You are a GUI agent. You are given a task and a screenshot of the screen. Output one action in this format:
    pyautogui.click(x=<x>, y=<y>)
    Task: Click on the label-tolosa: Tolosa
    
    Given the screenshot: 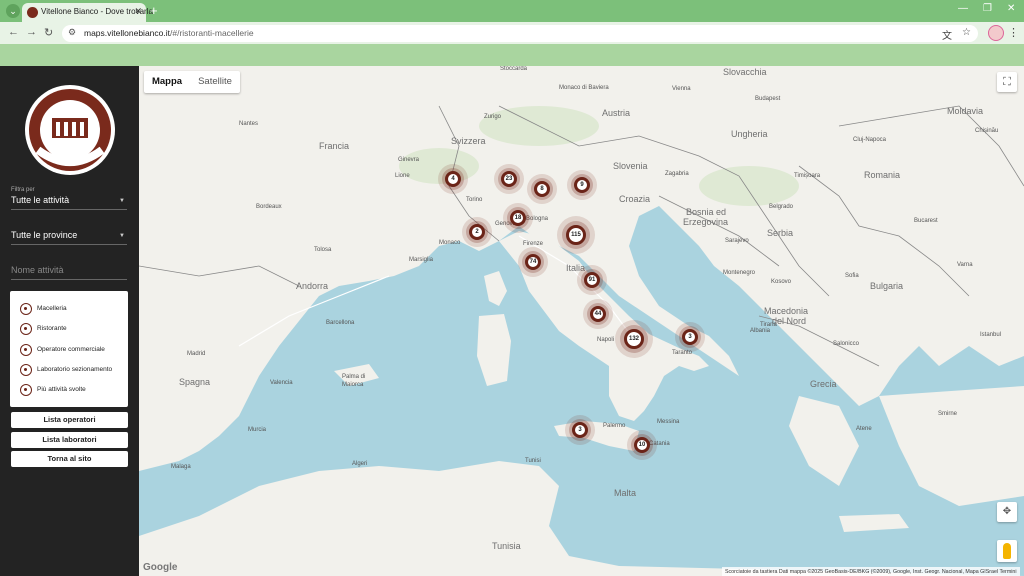 What is the action you would take?
    pyautogui.click(x=323, y=250)
    